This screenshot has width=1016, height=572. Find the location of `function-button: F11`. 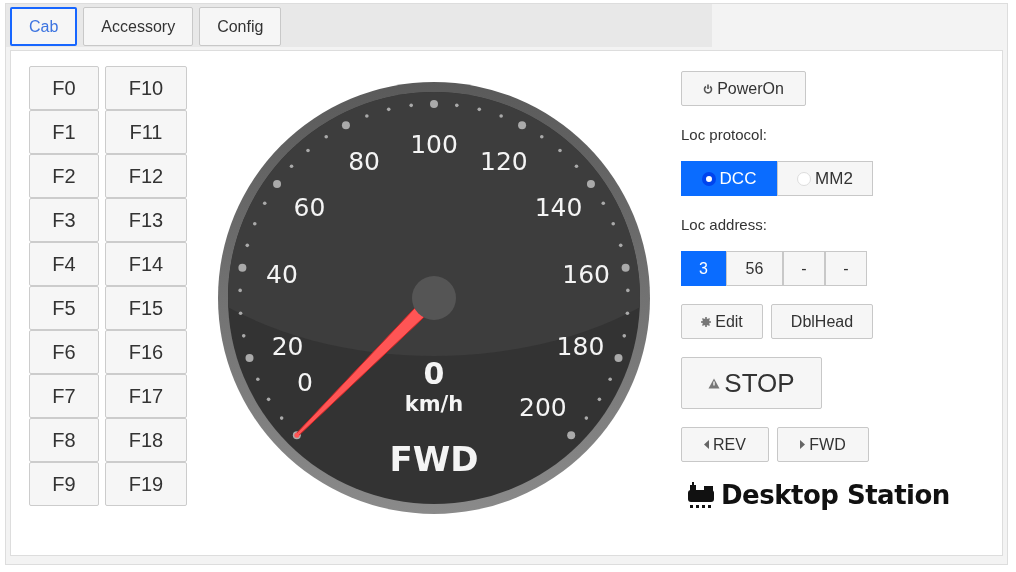

function-button: F11 is located at coordinates (146, 132).